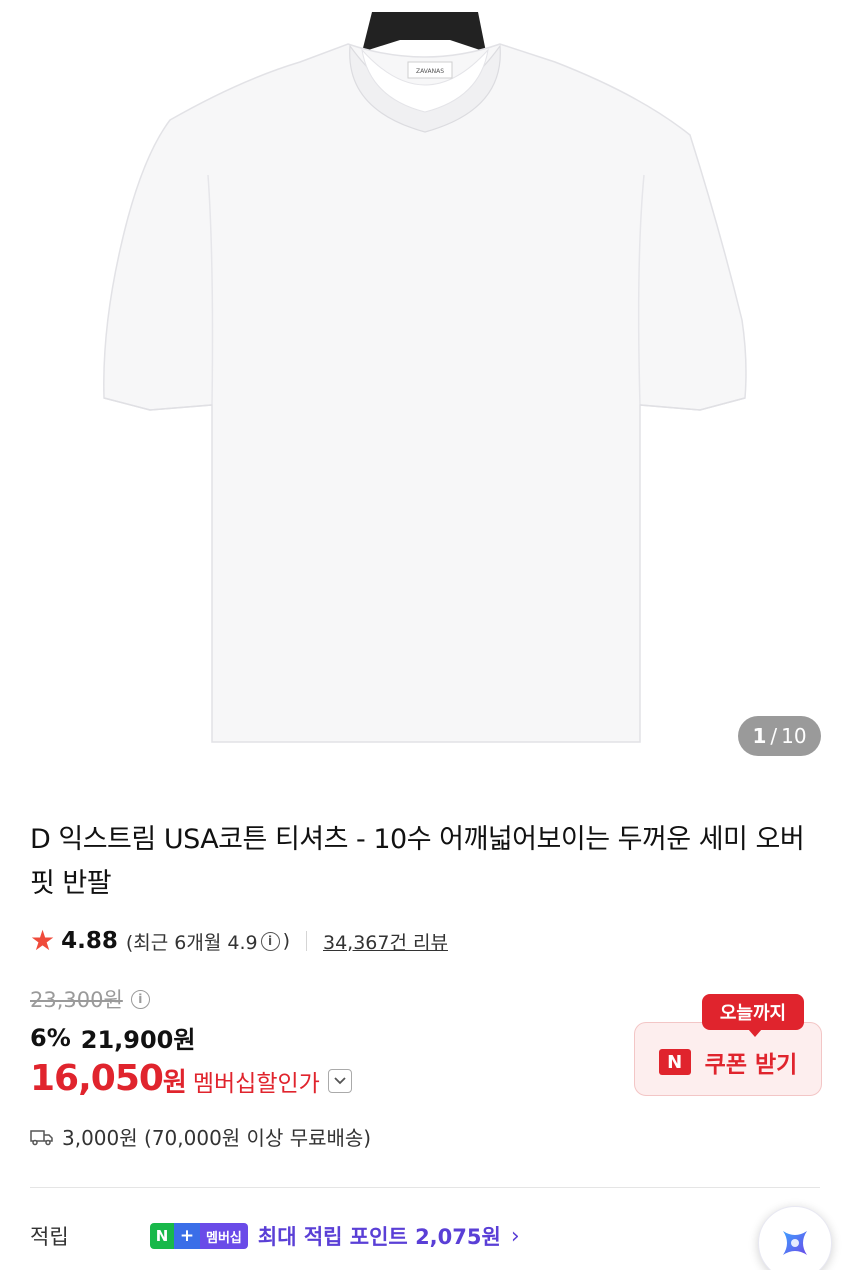  I want to click on svg-text: ZAVANAS, so click(430, 71).